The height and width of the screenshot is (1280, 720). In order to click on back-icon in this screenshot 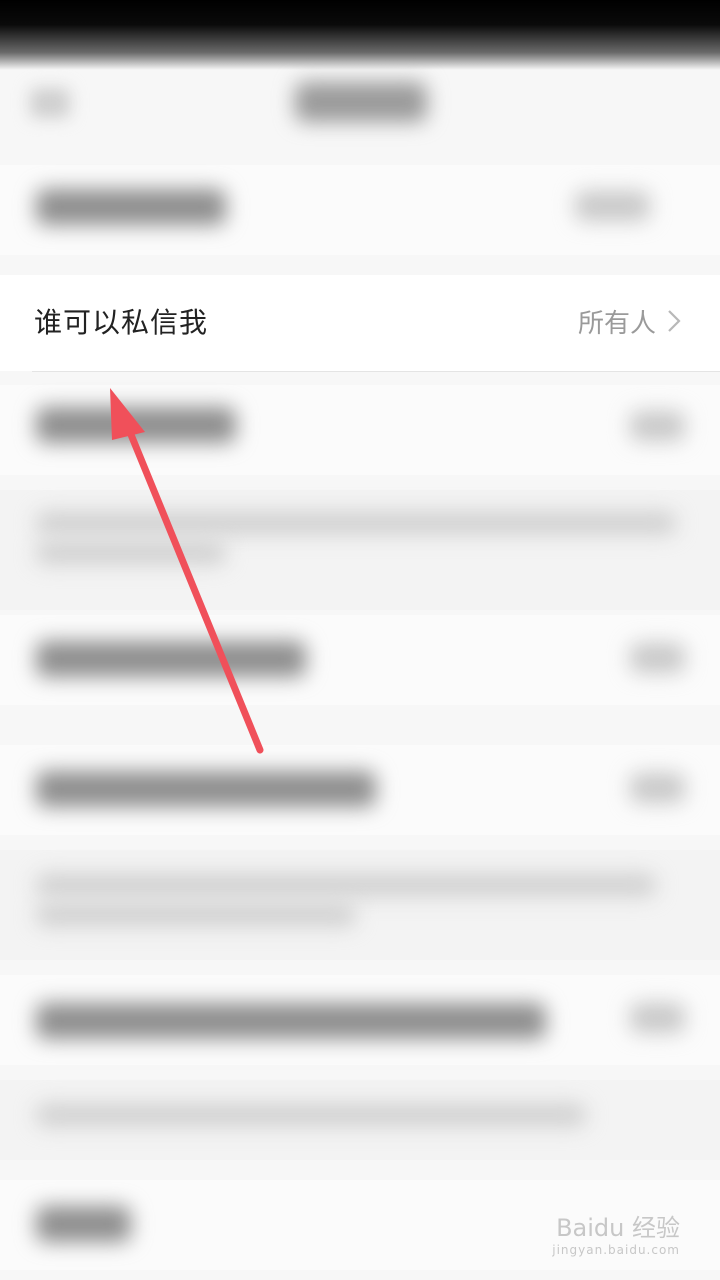, I will do `click(50, 103)`.